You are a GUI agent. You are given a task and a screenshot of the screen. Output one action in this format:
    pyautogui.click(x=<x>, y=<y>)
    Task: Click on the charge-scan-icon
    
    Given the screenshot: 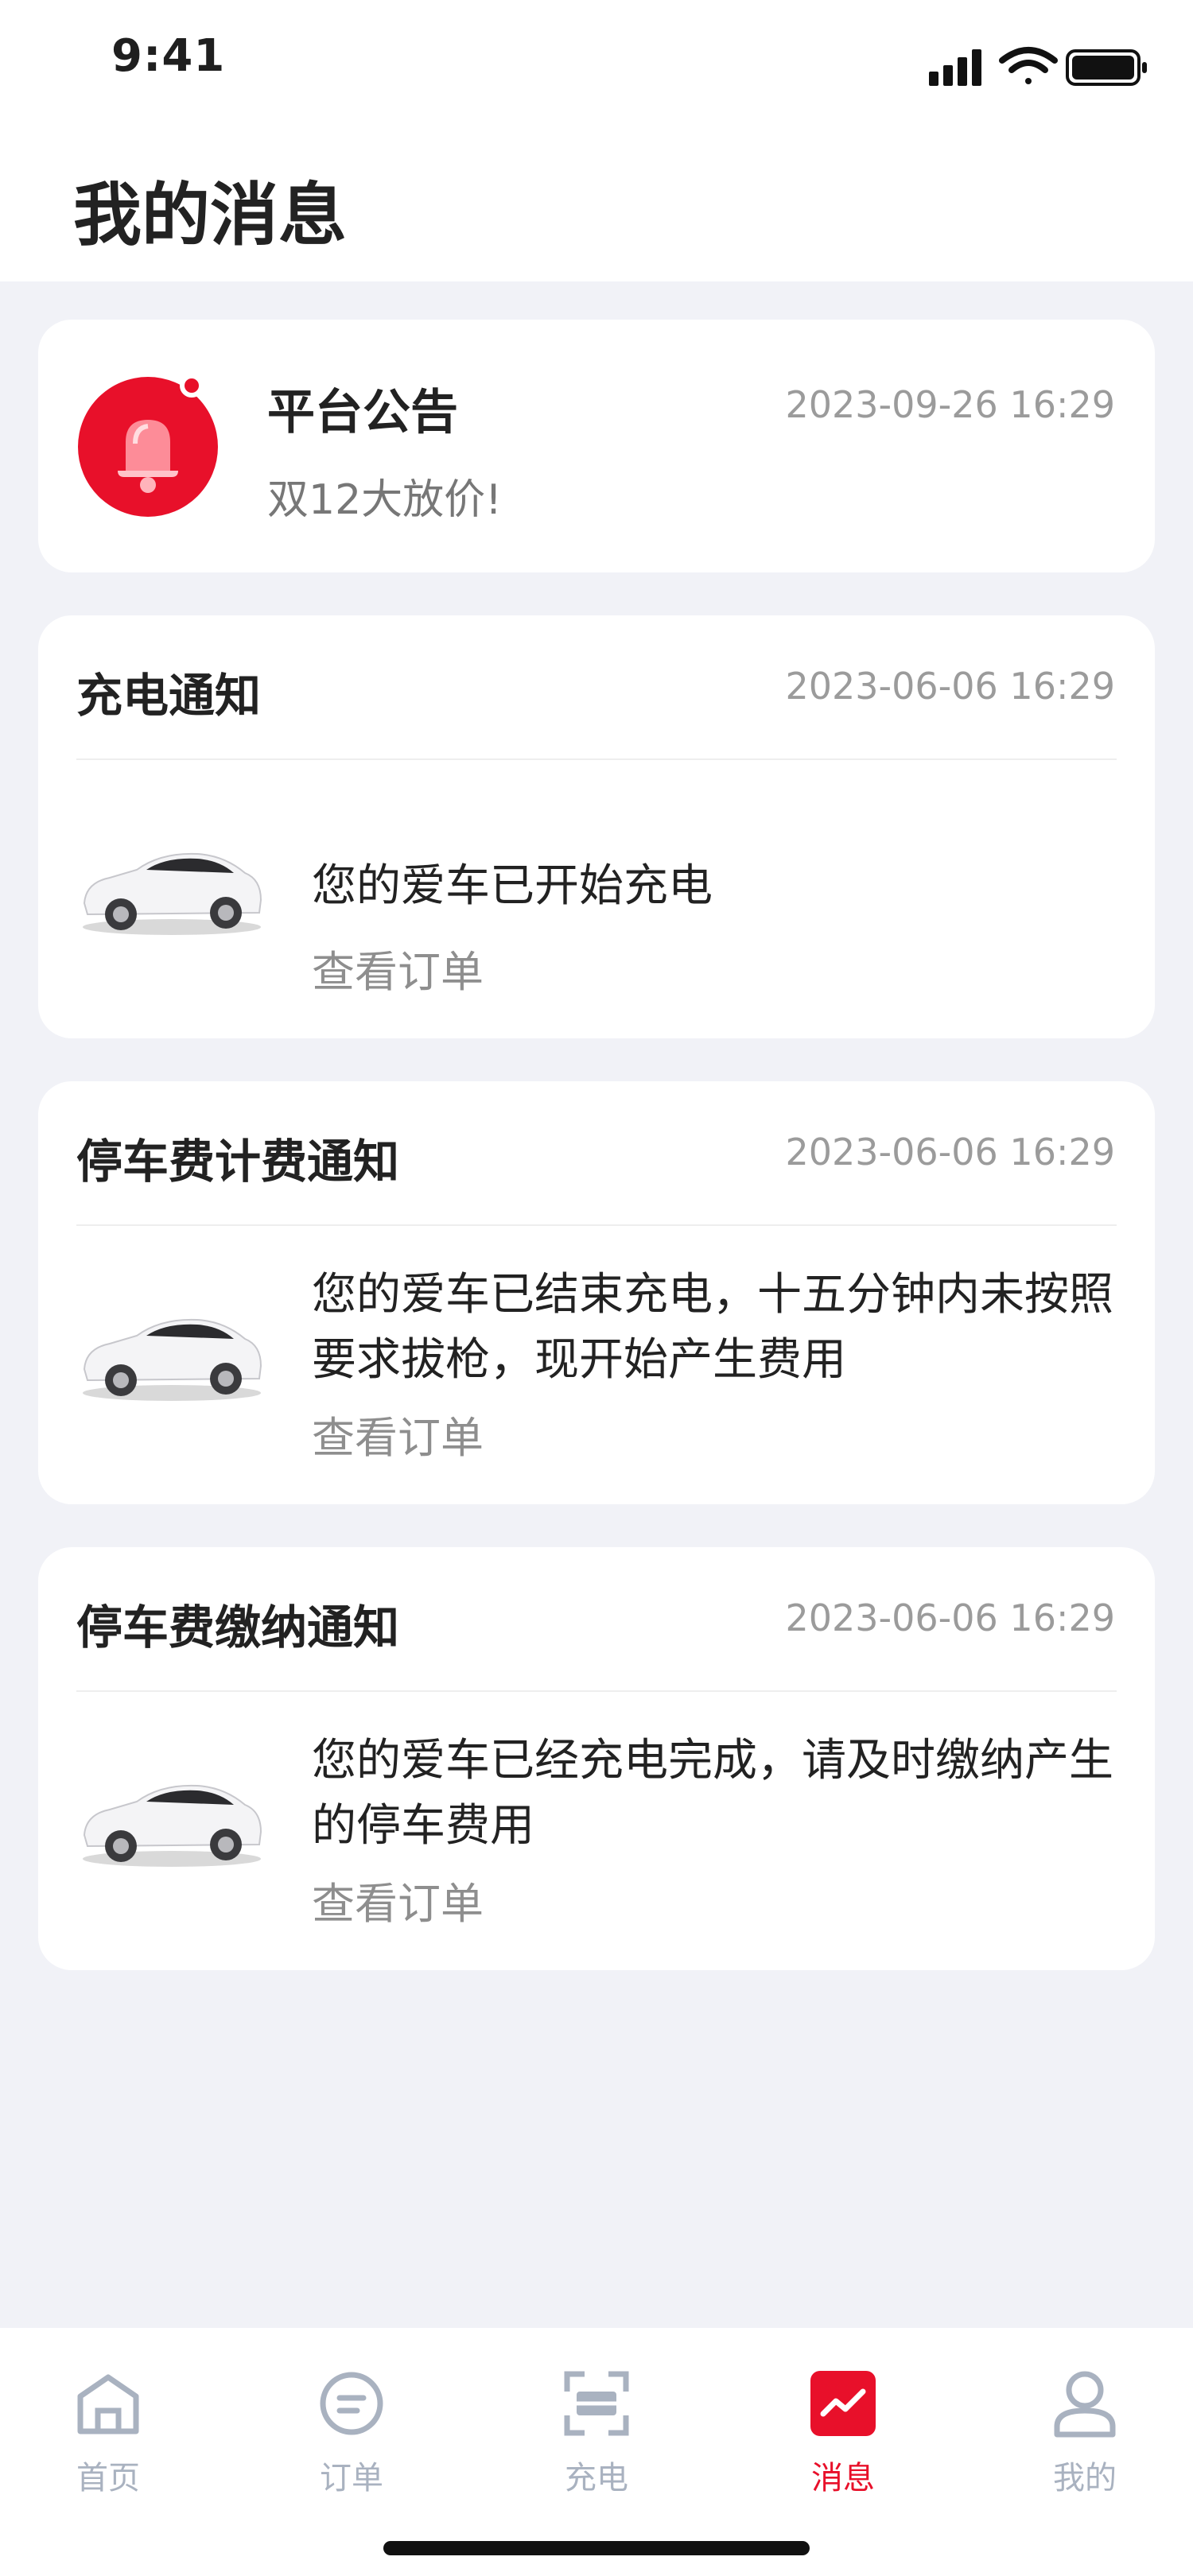 What is the action you would take?
    pyautogui.click(x=596, y=2404)
    